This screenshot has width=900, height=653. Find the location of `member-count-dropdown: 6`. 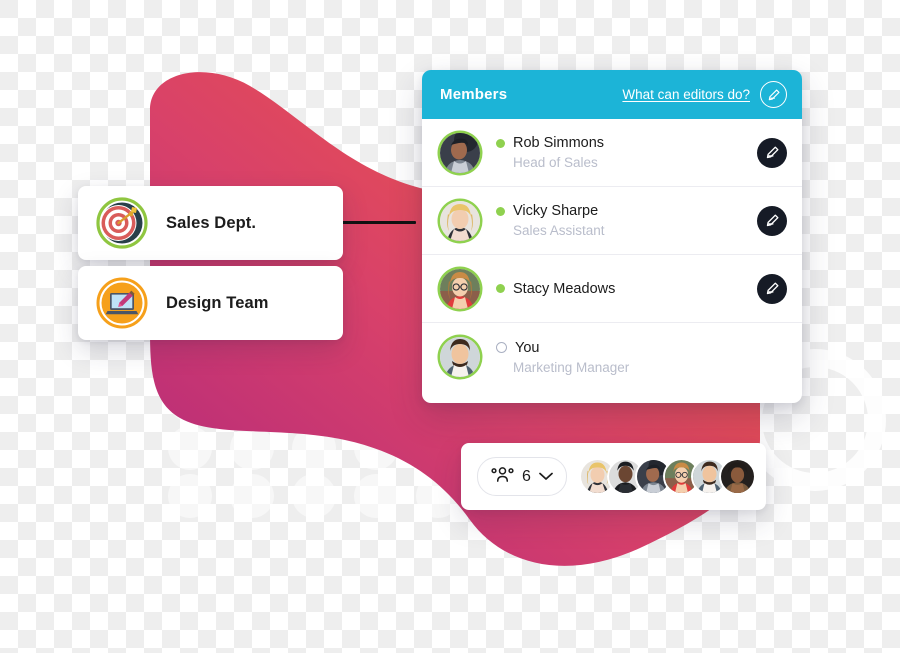

member-count-dropdown: 6 is located at coordinates (522, 476).